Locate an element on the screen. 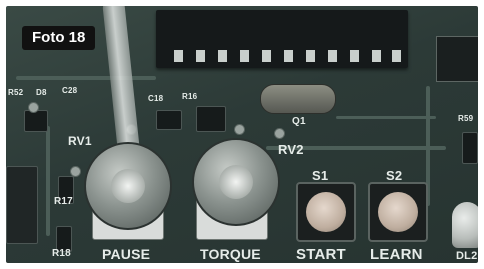 The width and height of the screenshot is (484, 269). silk-c28: C28 is located at coordinates (70, 90).